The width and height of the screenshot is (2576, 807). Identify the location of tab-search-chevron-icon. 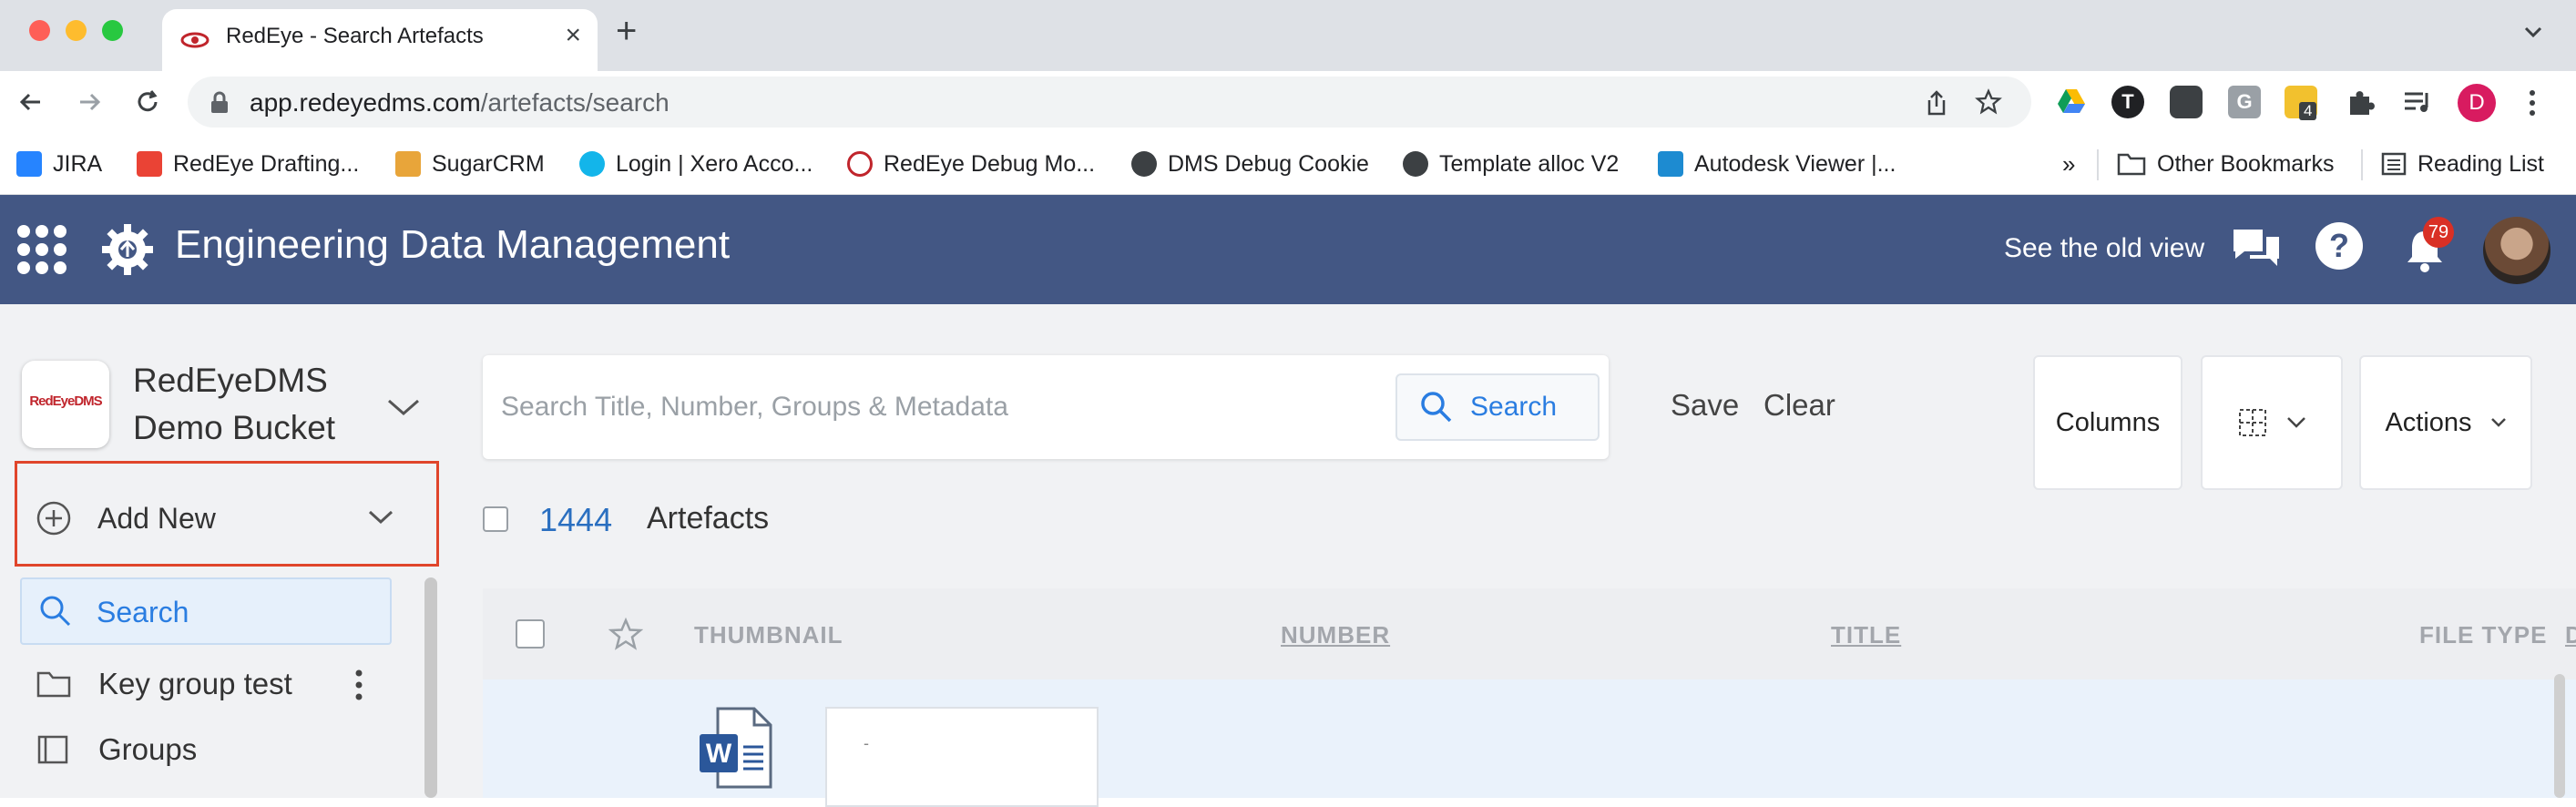
(2533, 32).